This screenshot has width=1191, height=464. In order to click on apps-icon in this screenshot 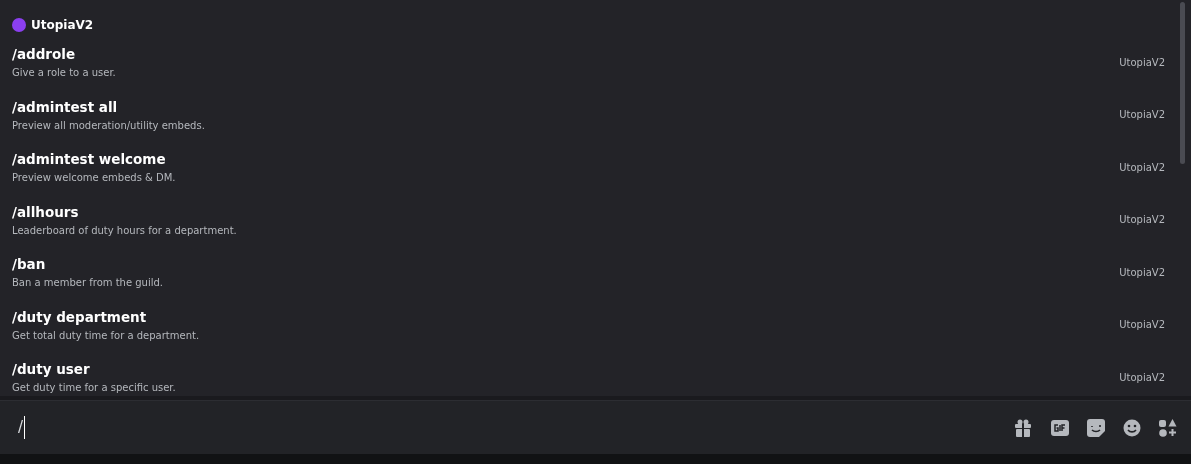, I will do `click(1168, 427)`.